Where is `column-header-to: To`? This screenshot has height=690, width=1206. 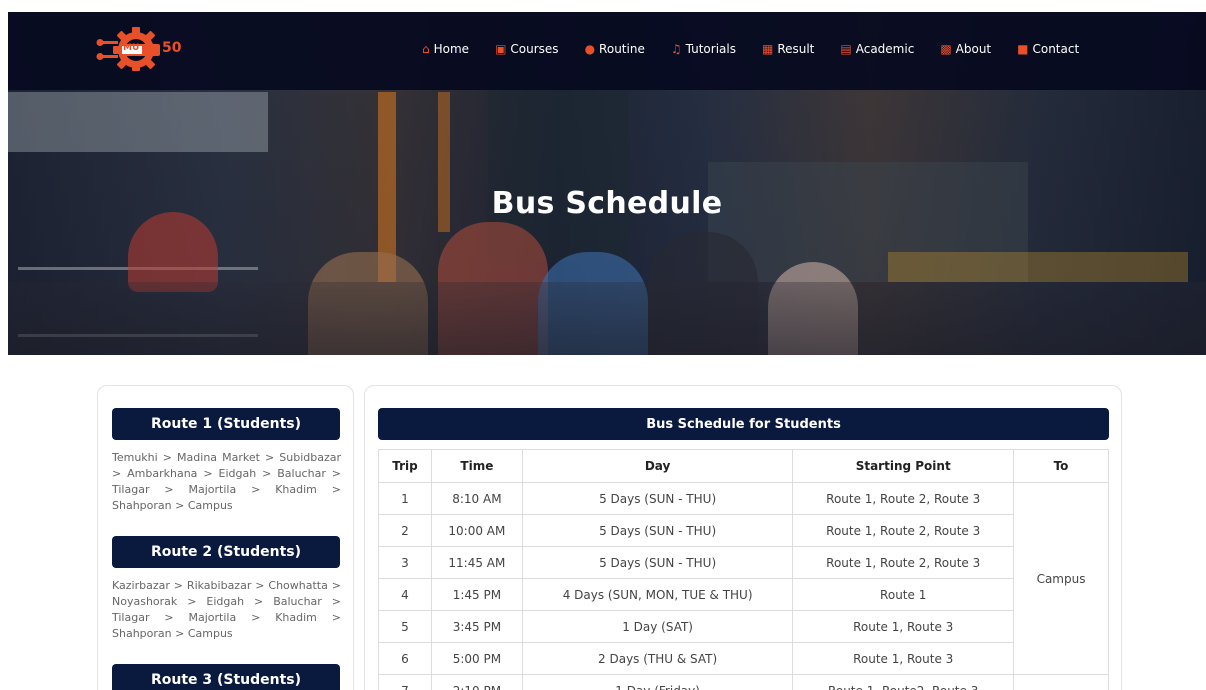 column-header-to: To is located at coordinates (1061, 466).